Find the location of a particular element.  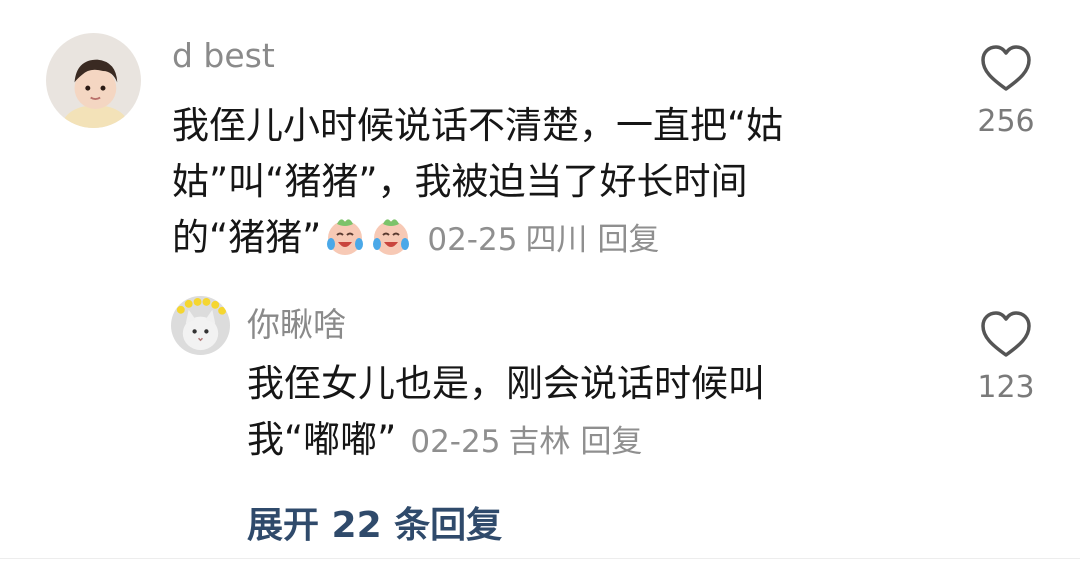

reply-reply-button: 回复 is located at coordinates (611, 442).